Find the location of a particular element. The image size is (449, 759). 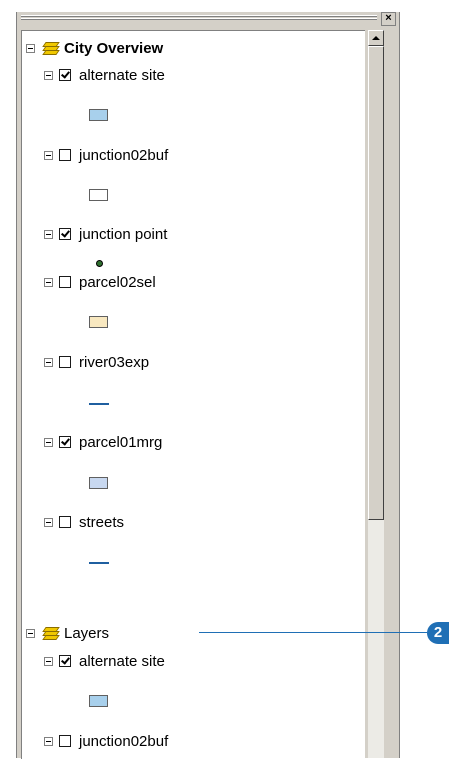

layer-row: river03exp is located at coordinates (96, 362).